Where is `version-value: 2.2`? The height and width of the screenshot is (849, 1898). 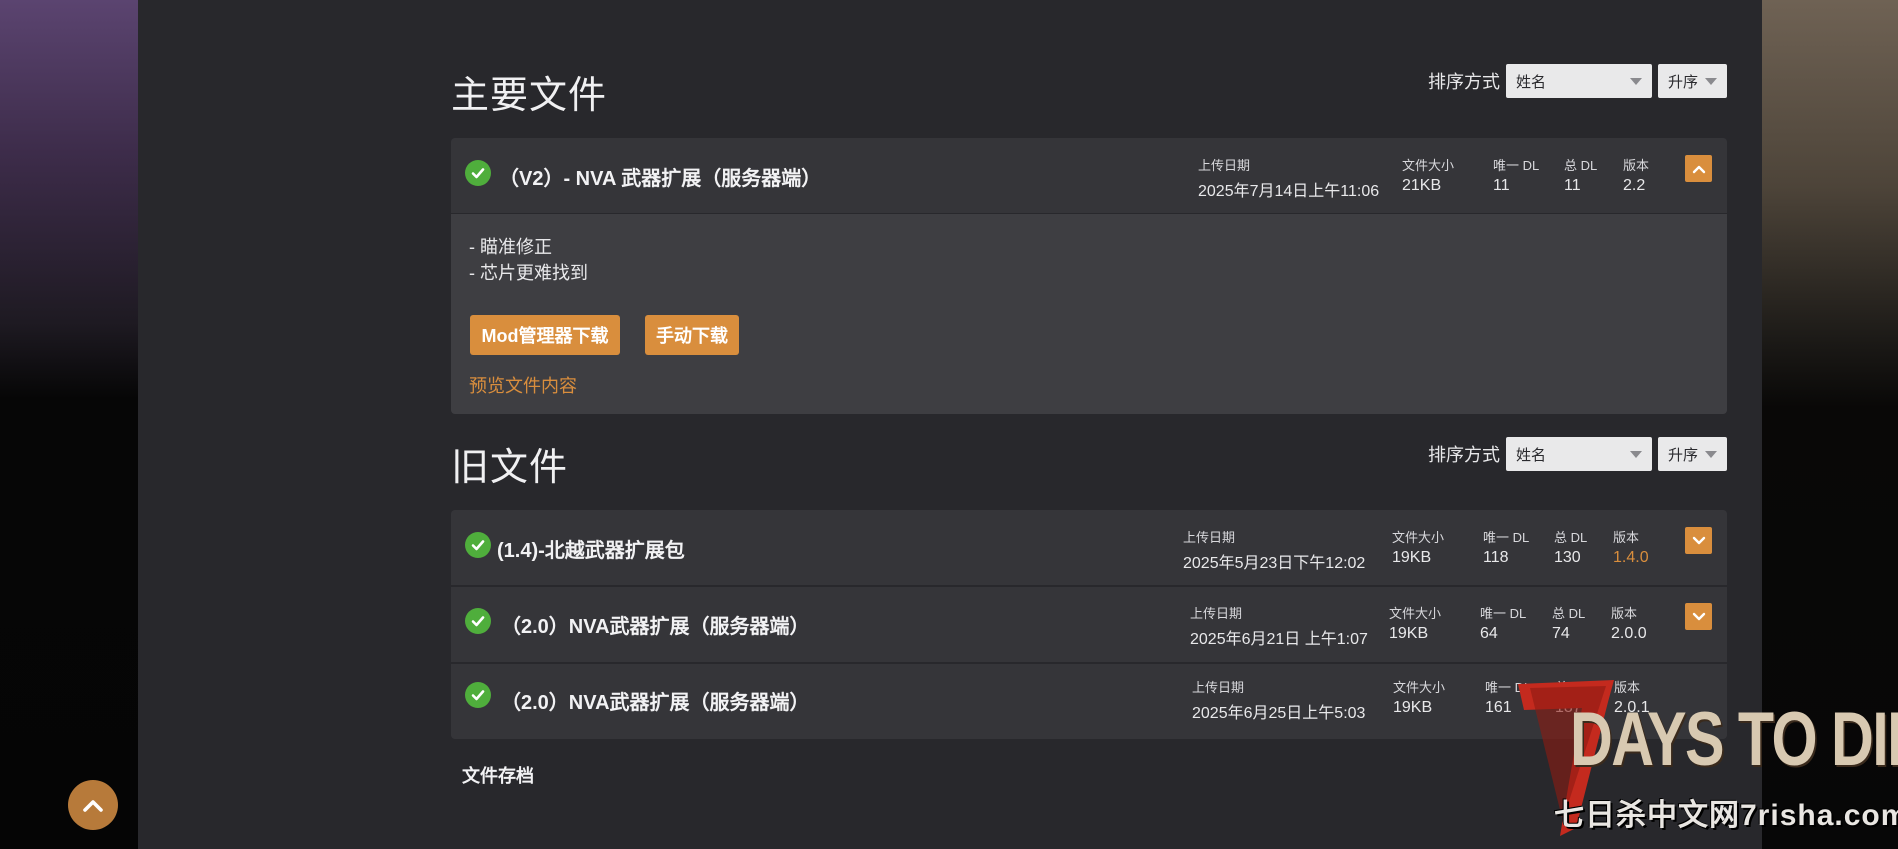
version-value: 2.2 is located at coordinates (1634, 185).